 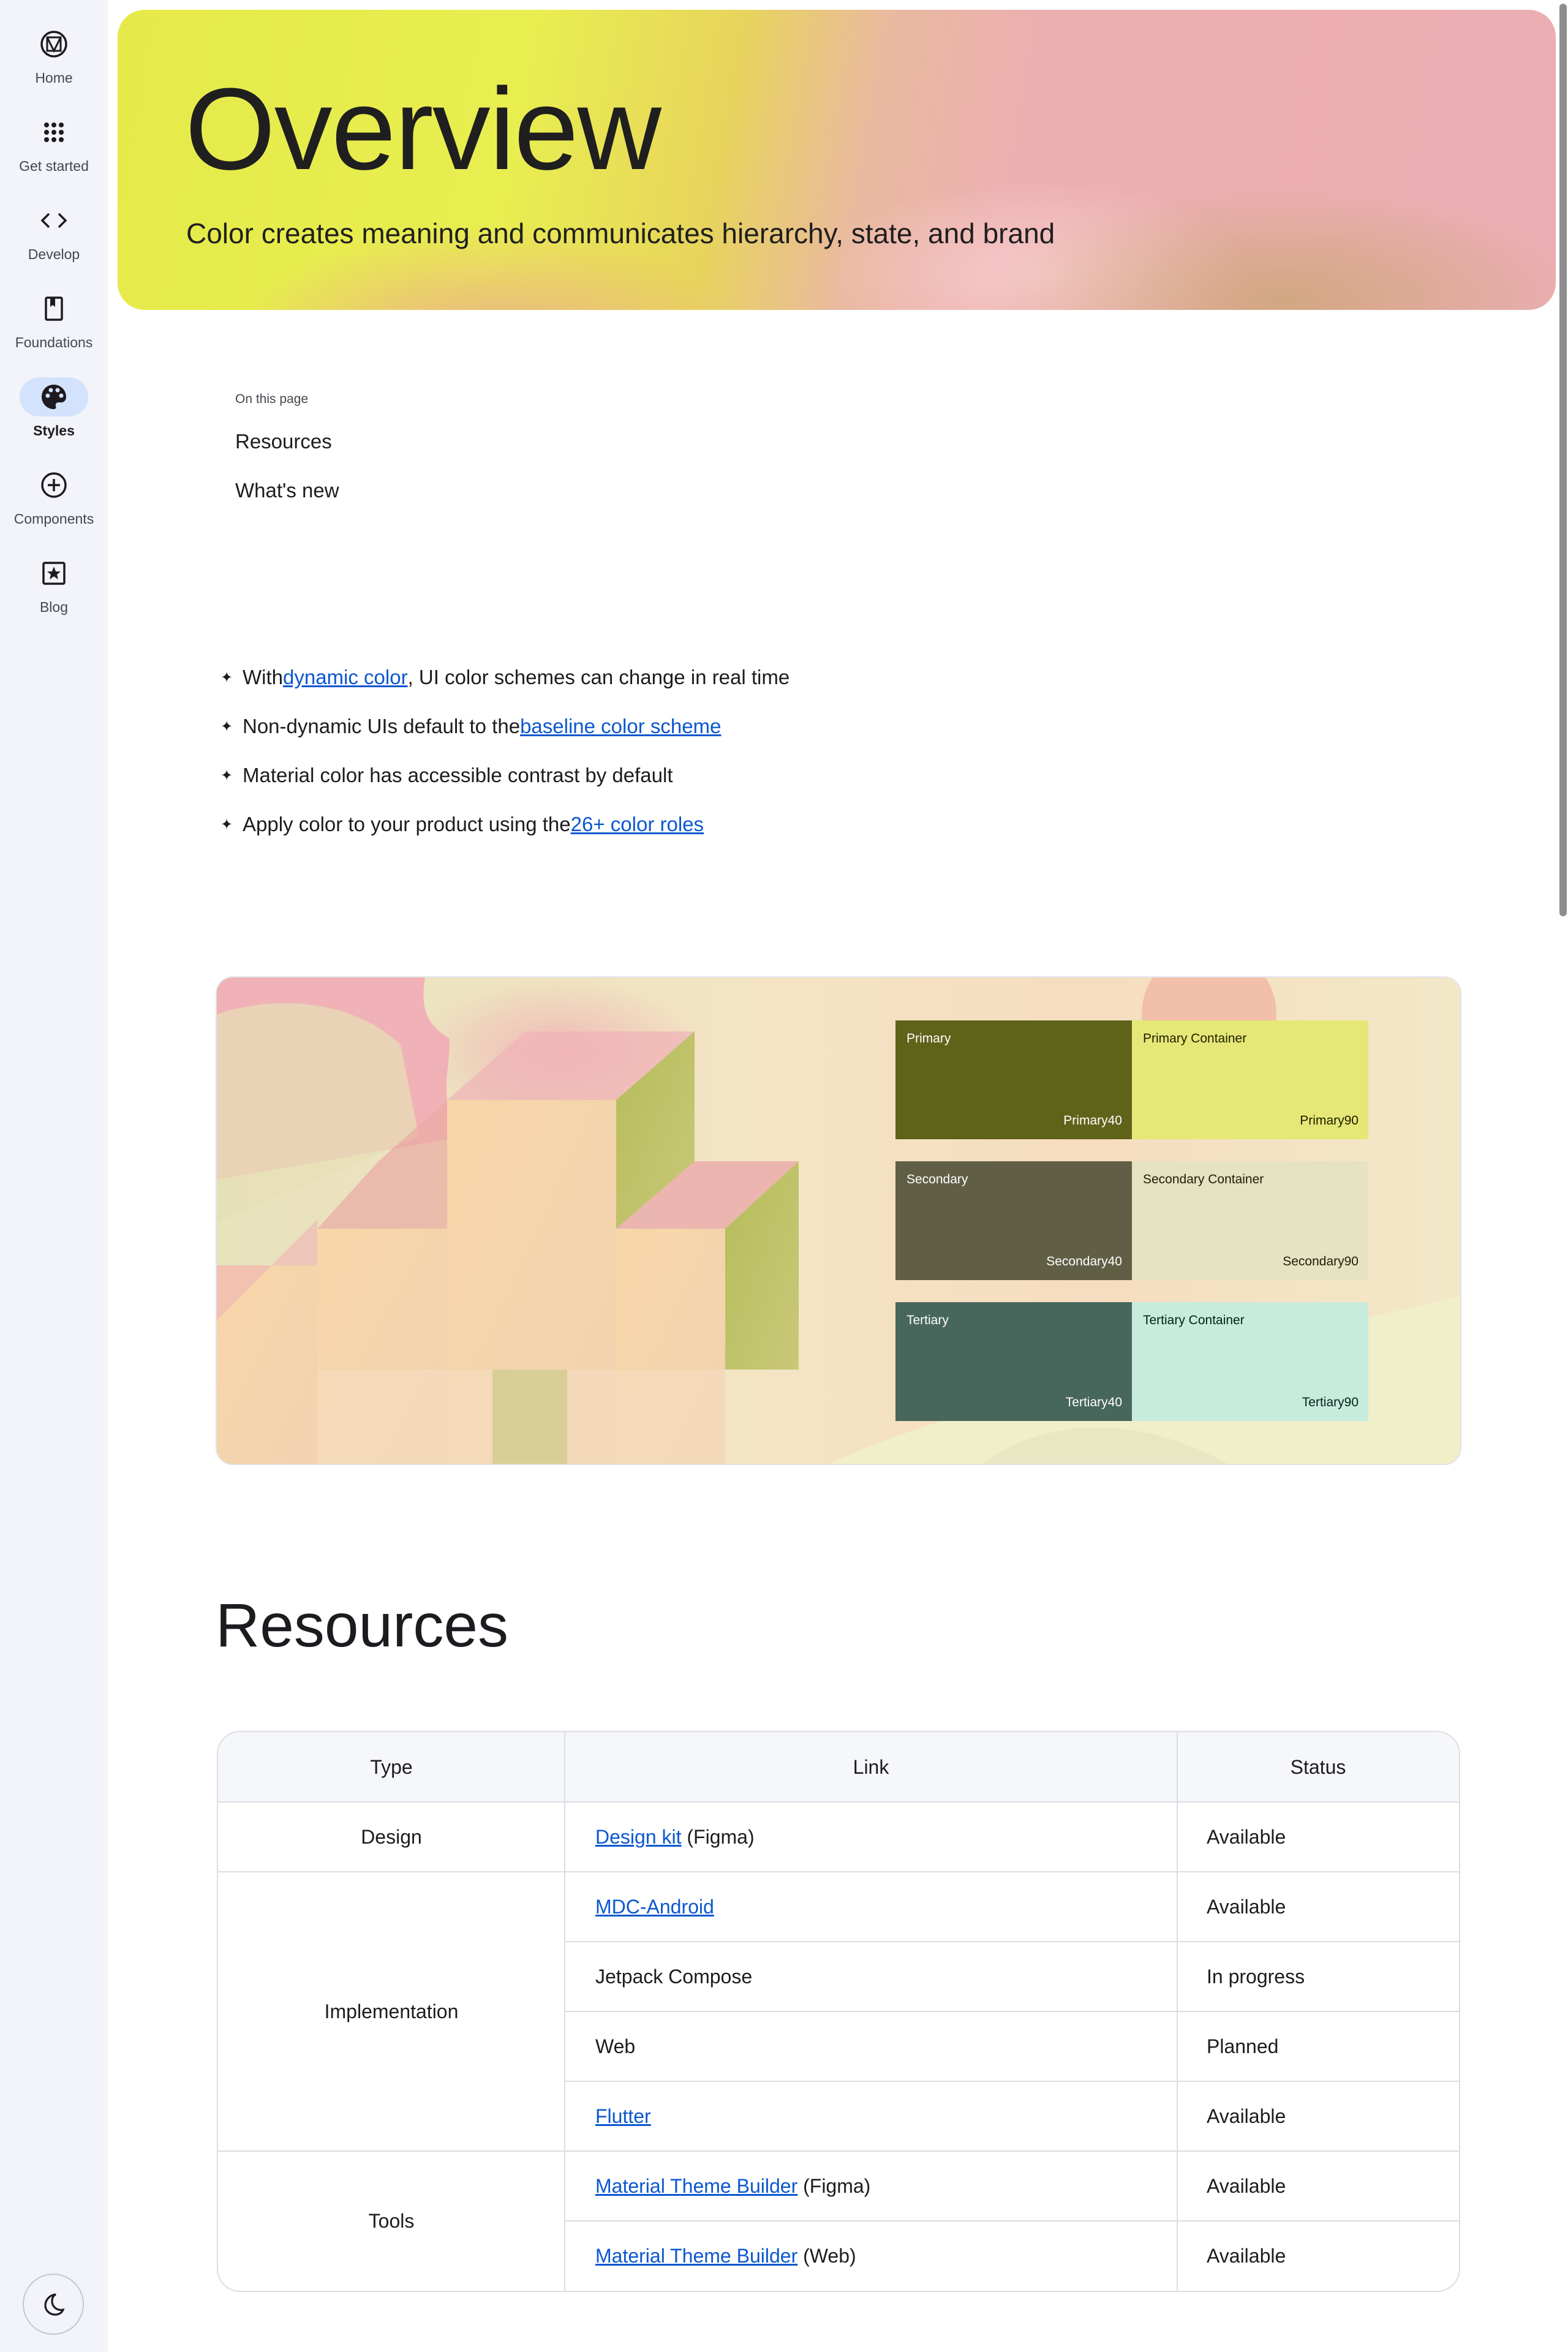 I want to click on resources-heading: Resources, so click(x=362, y=1626).